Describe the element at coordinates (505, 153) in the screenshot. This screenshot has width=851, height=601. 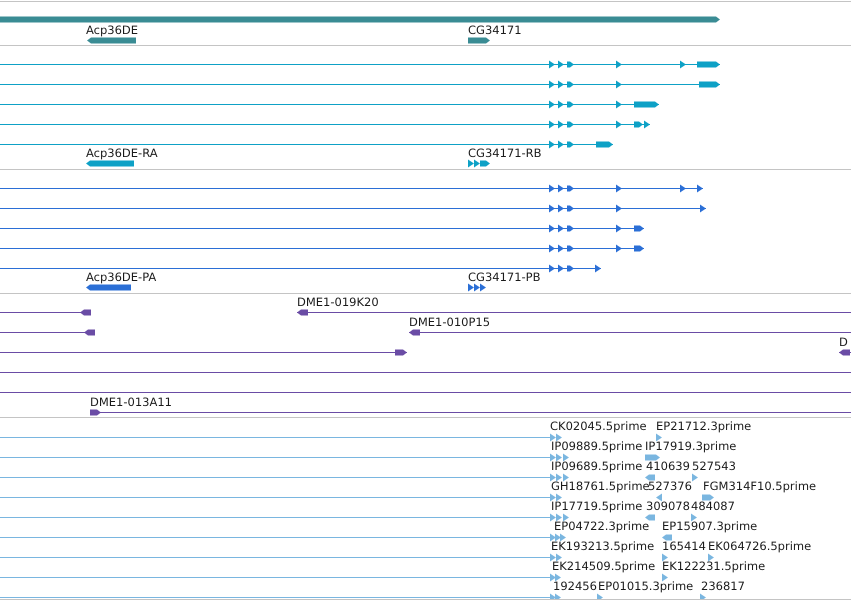
I see `feature-label: CG34171-RB` at that location.